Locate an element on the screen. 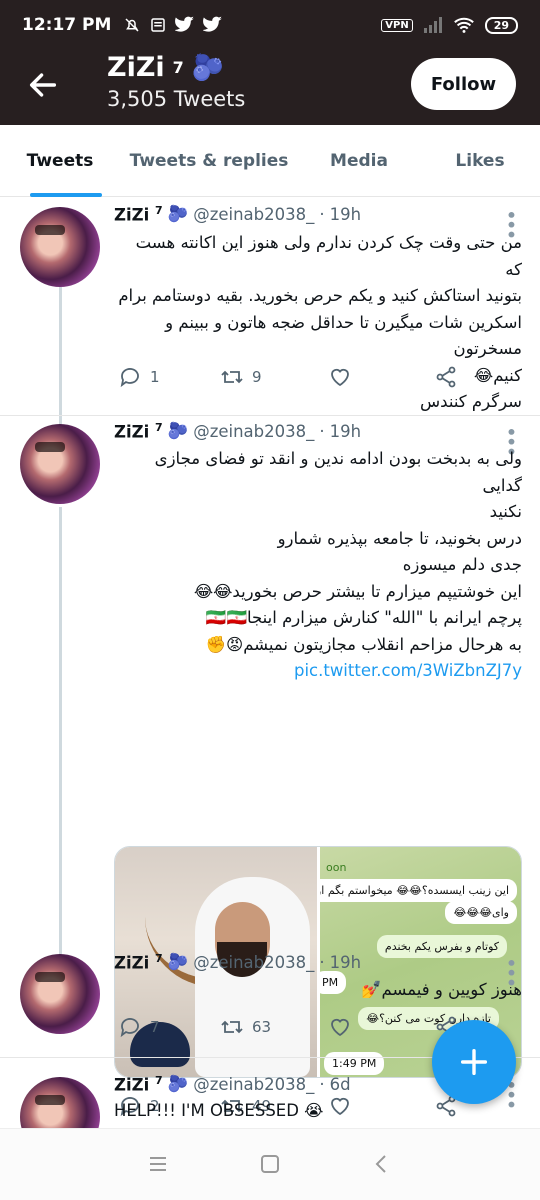 This screenshot has height=1200, width=540. tab-tweets: Tweets is located at coordinates (60, 161).